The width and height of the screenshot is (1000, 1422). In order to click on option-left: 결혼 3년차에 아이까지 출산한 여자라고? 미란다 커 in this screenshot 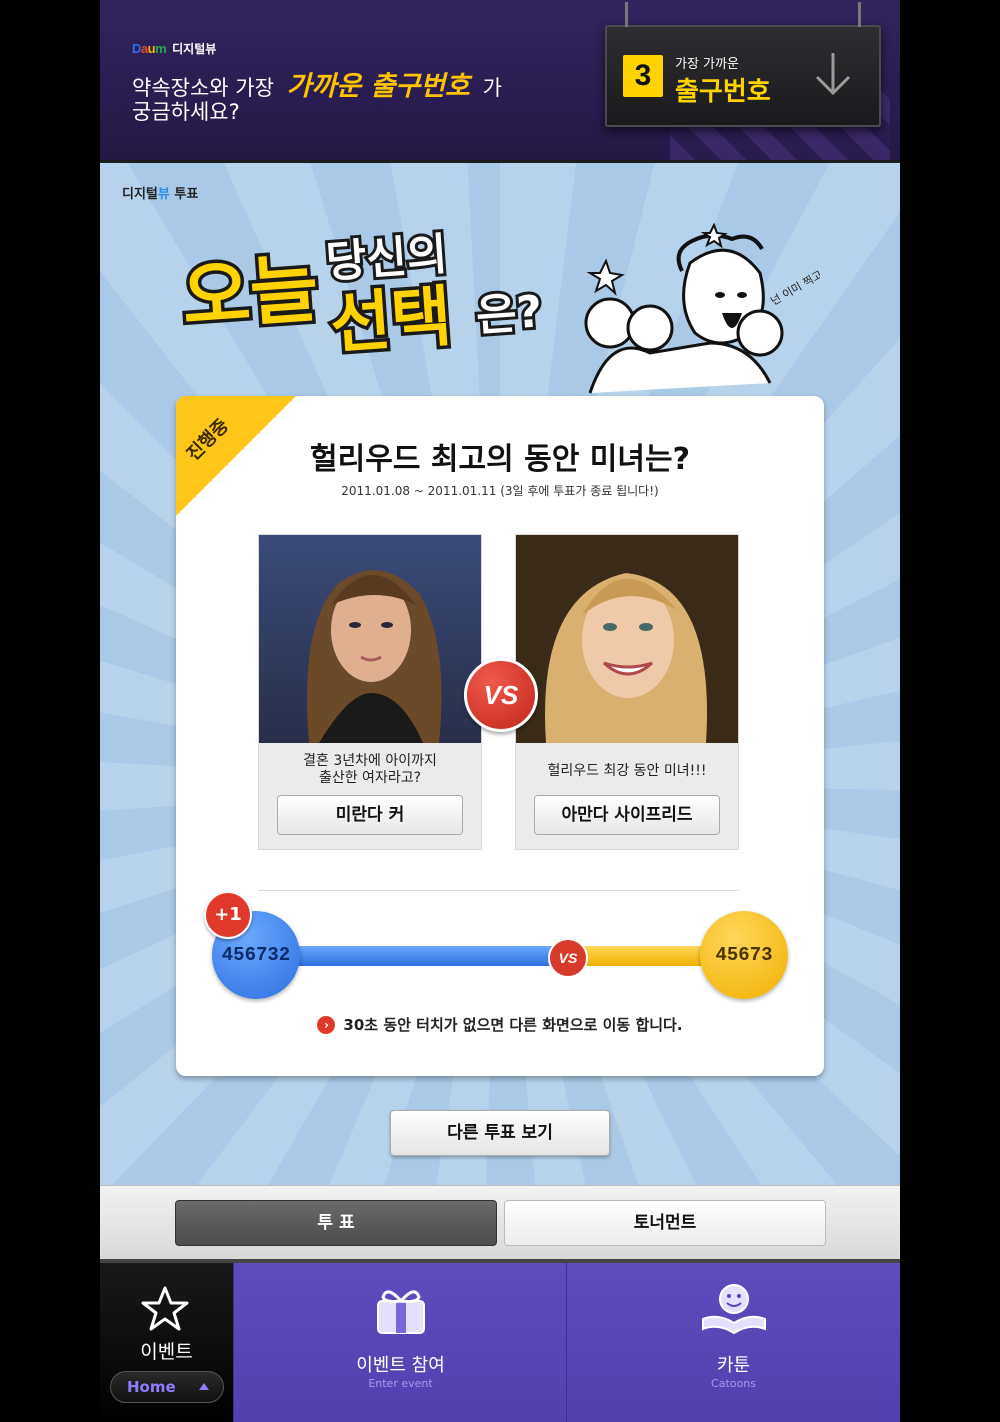, I will do `click(370, 692)`.